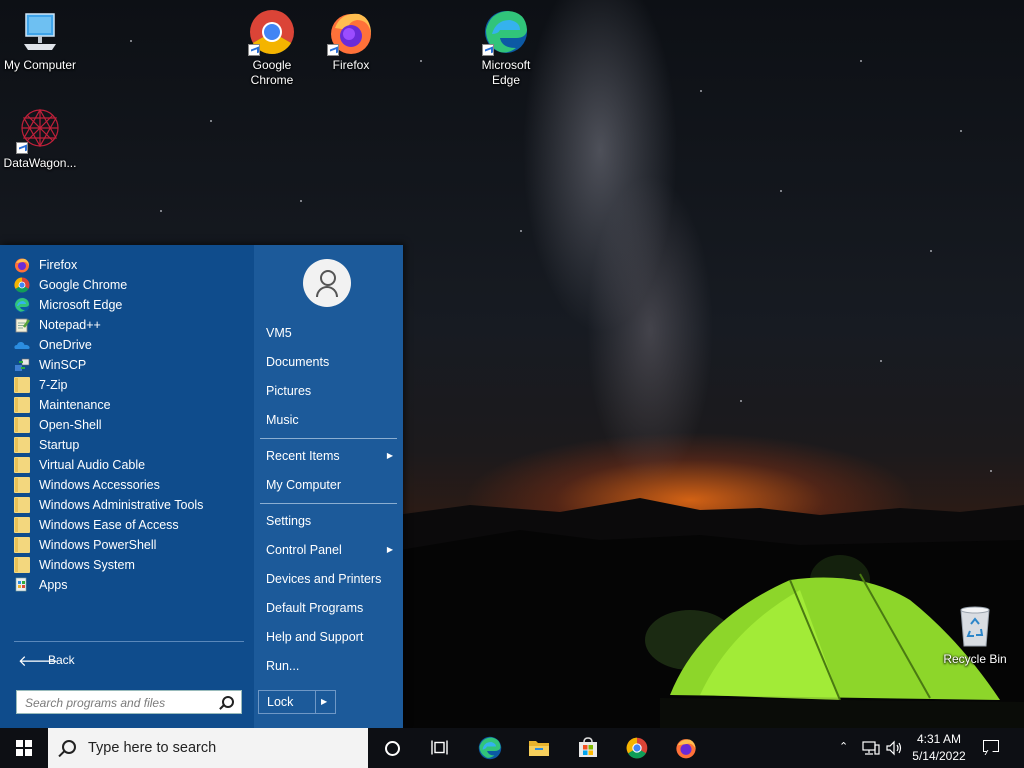 This screenshot has height=768, width=1024. What do you see at coordinates (132, 405) in the screenshot?
I see `program-item-maintenance: Maintenance` at bounding box center [132, 405].